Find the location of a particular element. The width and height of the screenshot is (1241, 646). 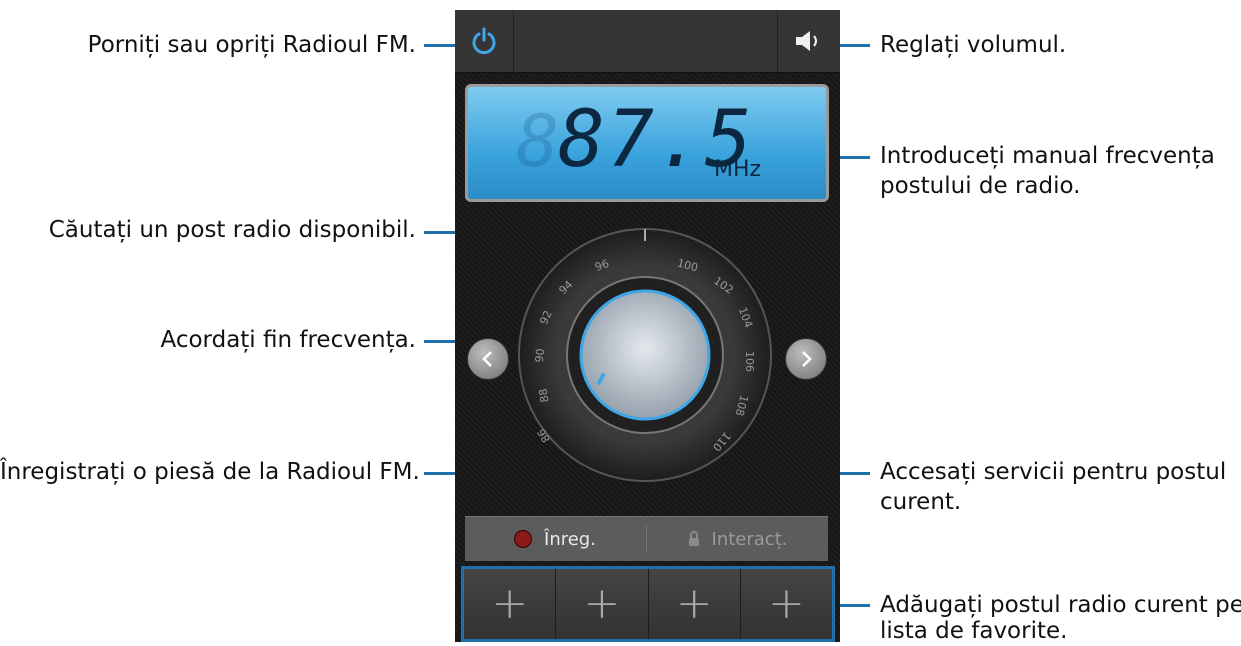

tuning-dial is located at coordinates (647, 360).